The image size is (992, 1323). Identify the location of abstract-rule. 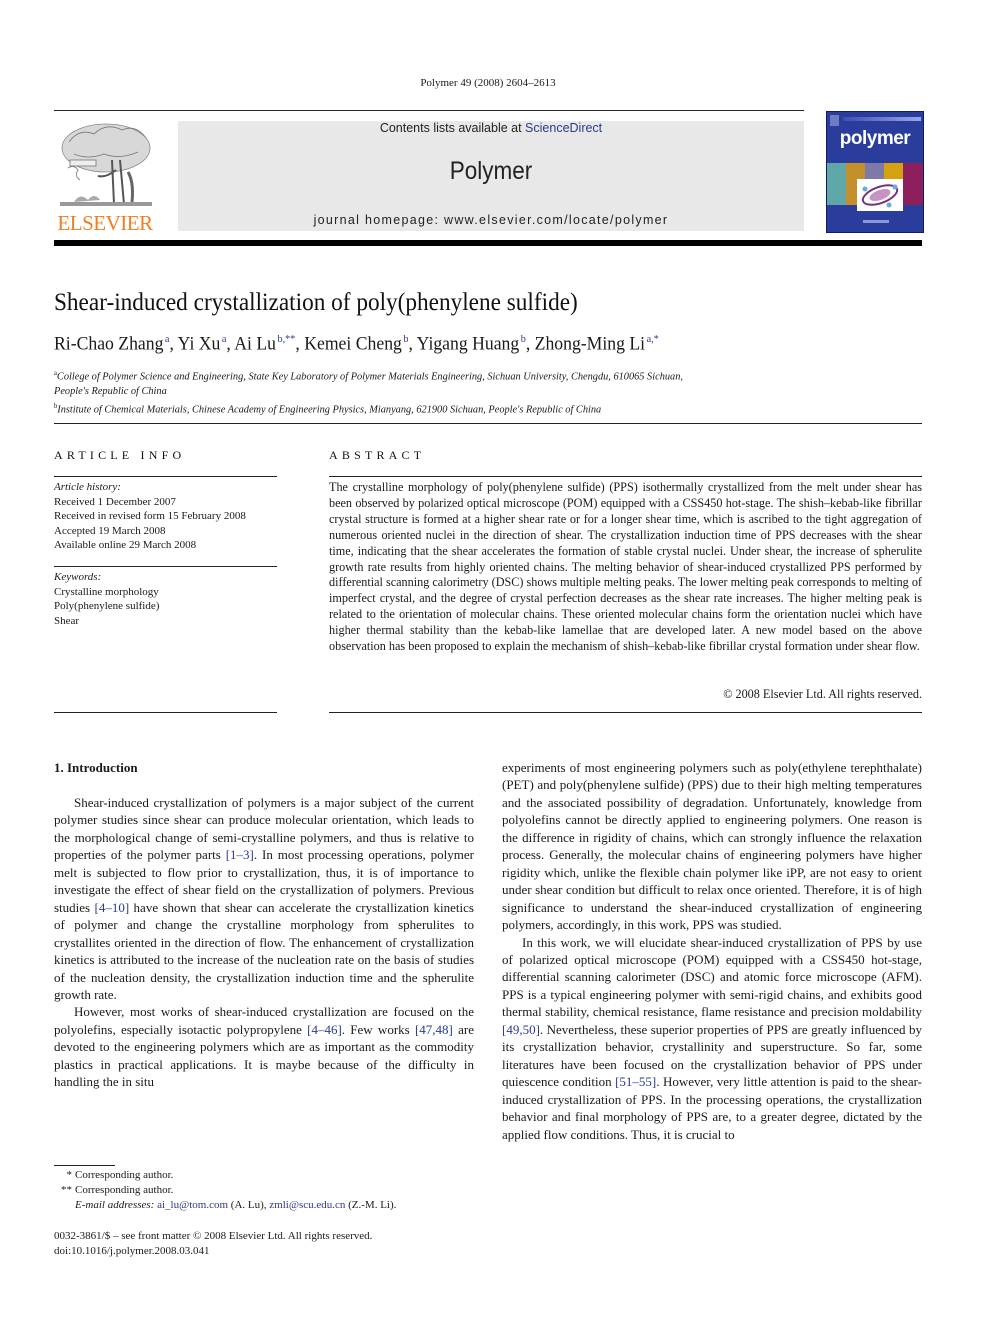
(625, 476).